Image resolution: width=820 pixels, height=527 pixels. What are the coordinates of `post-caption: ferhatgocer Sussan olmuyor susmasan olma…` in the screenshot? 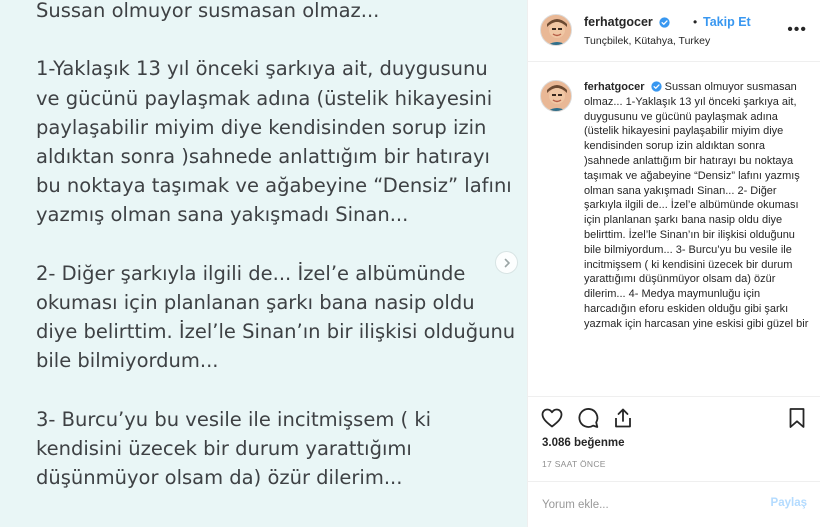 It's located at (698, 206).